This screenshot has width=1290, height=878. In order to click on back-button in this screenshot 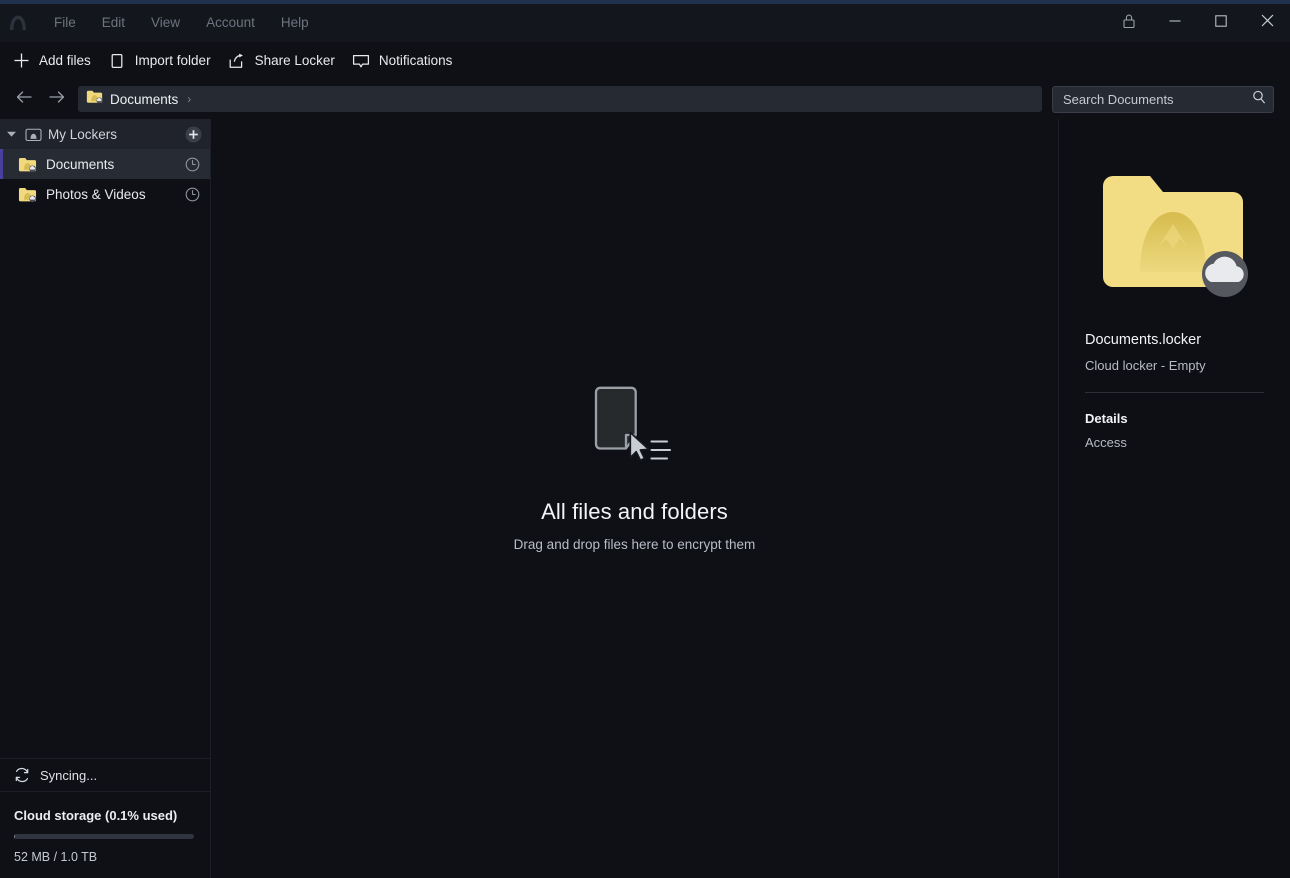, I will do `click(24, 99)`.